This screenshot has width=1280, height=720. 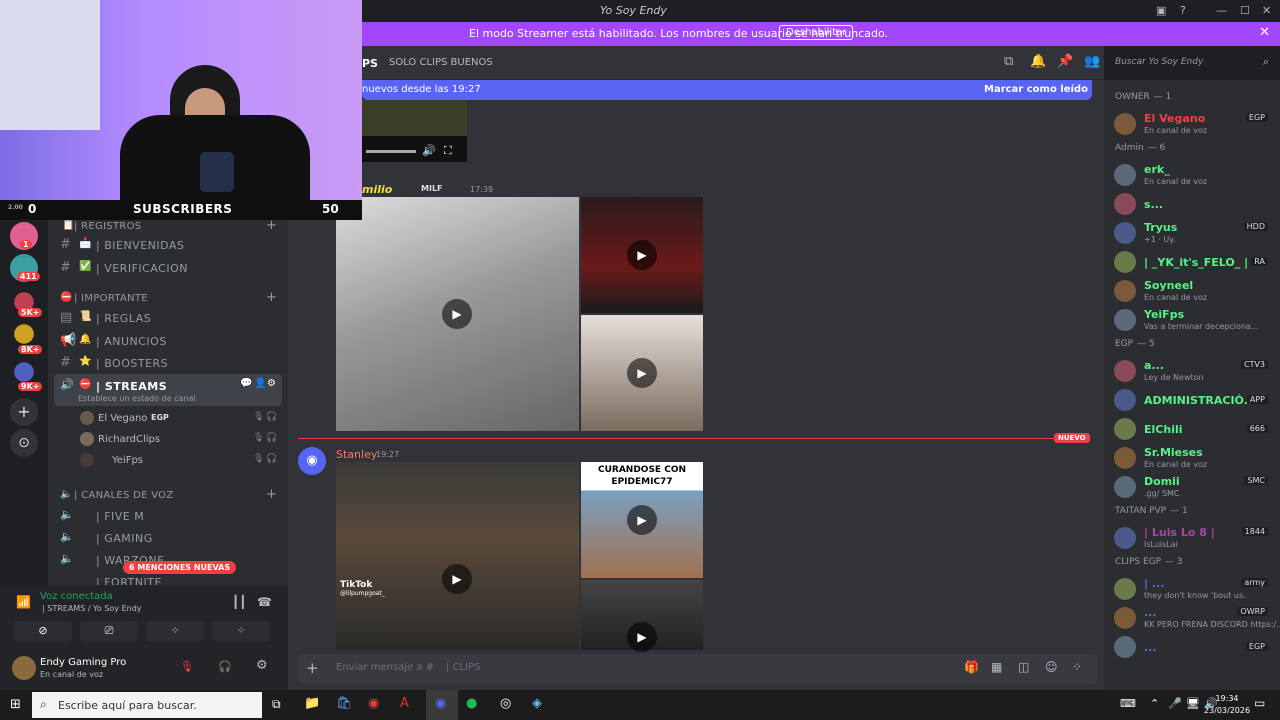 I want to click on microphone-icon: 🎤, so click(x=1175, y=703).